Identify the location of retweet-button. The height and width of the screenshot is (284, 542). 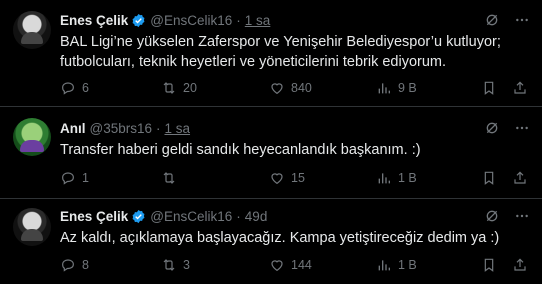
(172, 178).